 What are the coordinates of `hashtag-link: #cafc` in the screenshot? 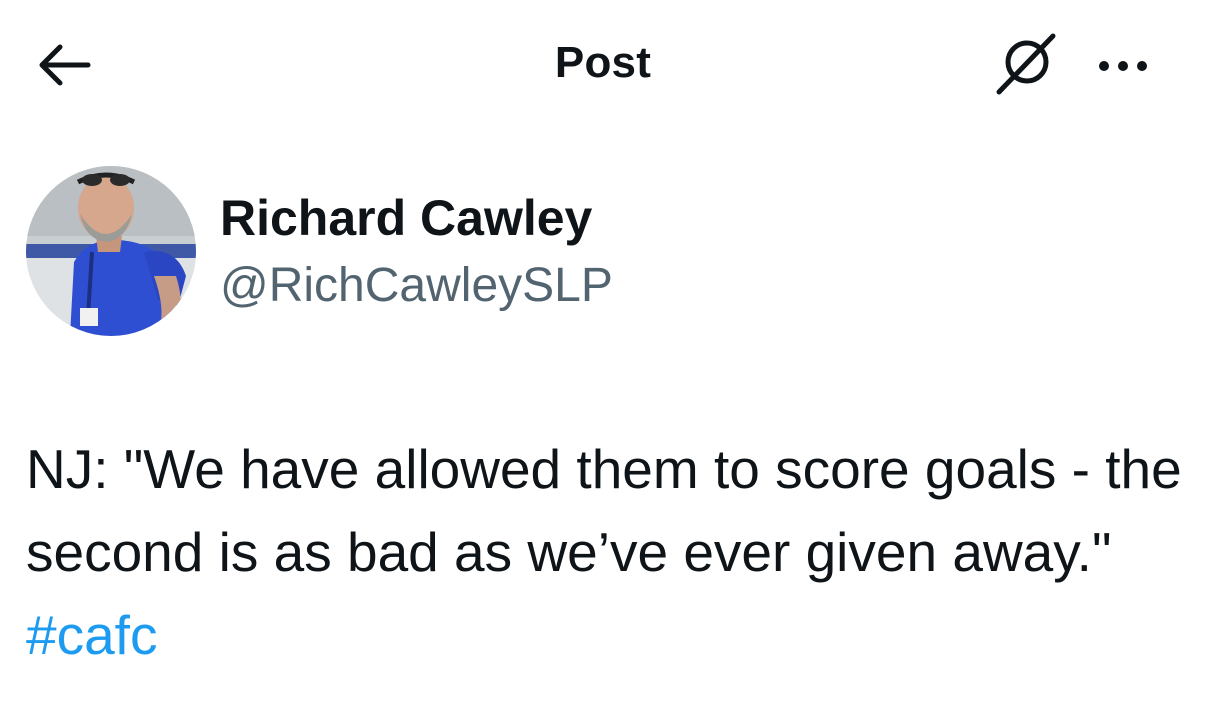 It's located at (91, 635).